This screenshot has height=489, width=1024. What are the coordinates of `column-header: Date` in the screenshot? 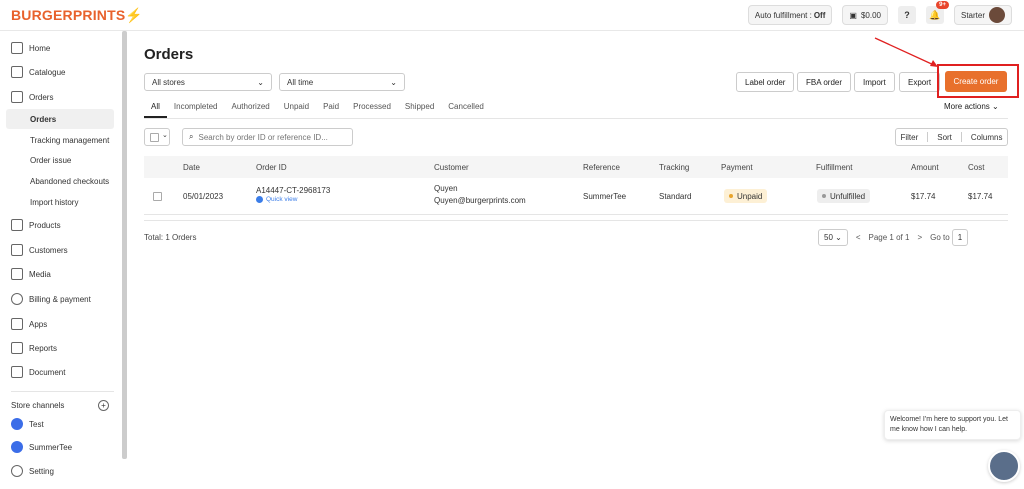 It's located at (191, 167).